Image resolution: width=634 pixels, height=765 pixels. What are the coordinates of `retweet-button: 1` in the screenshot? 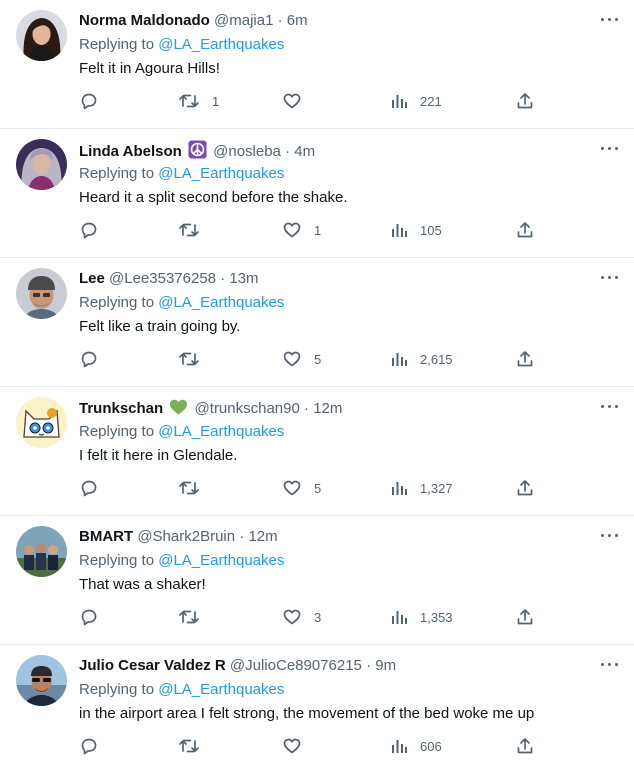 It's located at (198, 101).